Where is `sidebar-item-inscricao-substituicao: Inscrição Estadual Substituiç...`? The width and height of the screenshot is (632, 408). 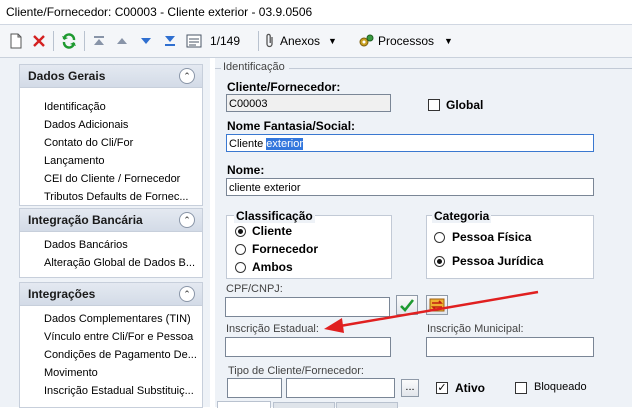
sidebar-item-inscricao-substituicao: Inscrição Estadual Substituiç... is located at coordinates (120, 391).